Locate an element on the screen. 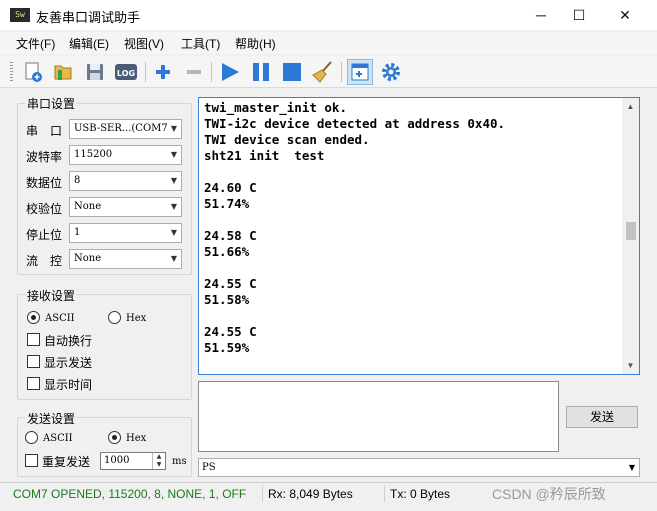 Image resolution: width=657 pixels, height=511 pixels. show-send-checkbox is located at coordinates (33, 361).